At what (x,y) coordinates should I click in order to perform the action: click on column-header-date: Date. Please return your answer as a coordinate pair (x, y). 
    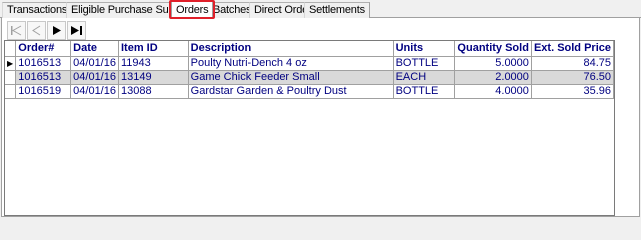
    Looking at the image, I should click on (94, 49).